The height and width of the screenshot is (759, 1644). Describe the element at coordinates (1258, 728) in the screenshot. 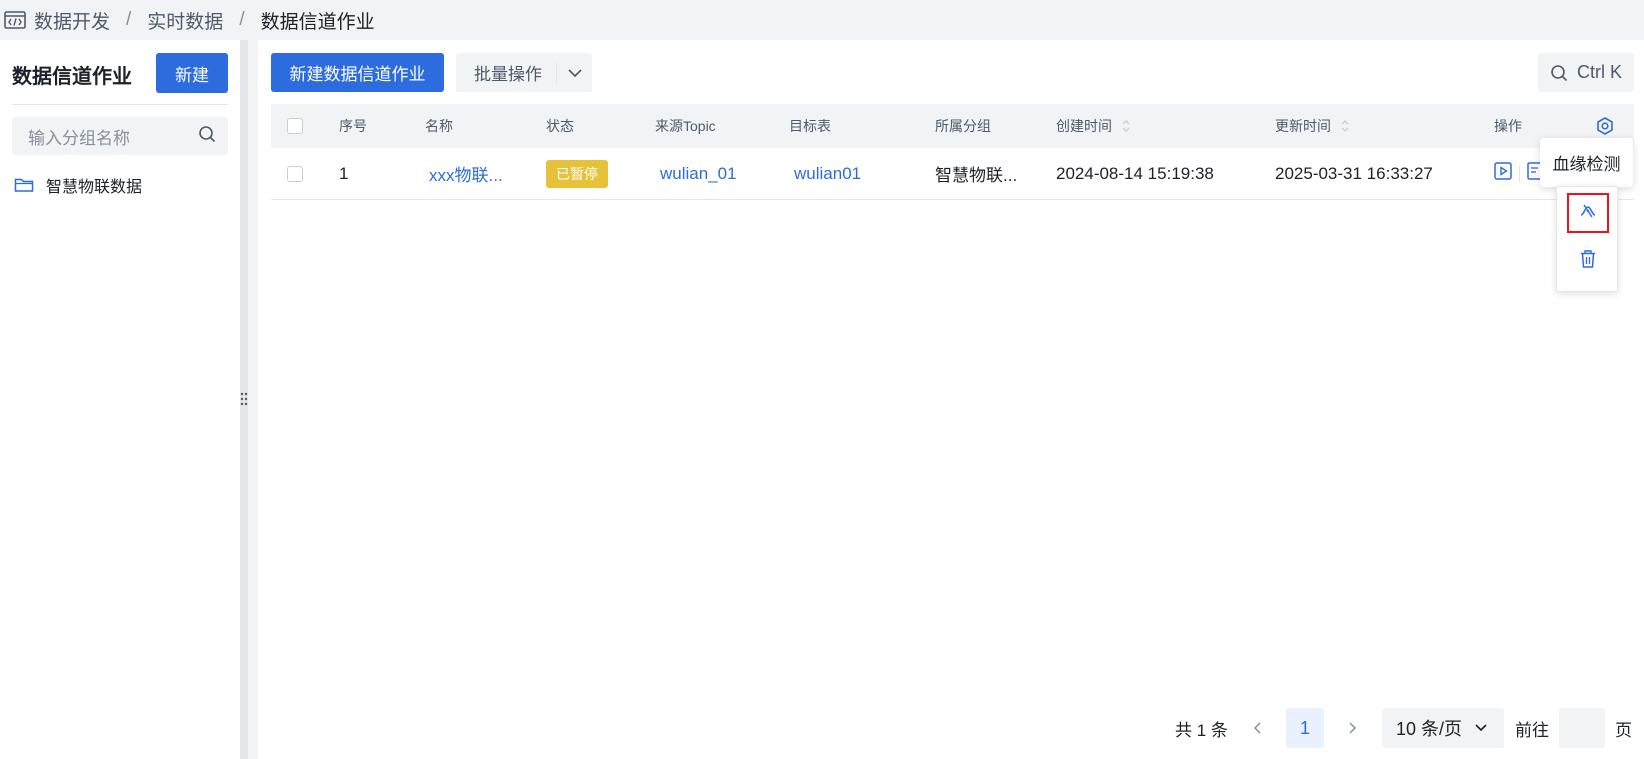

I see `prev-page-icon` at that location.